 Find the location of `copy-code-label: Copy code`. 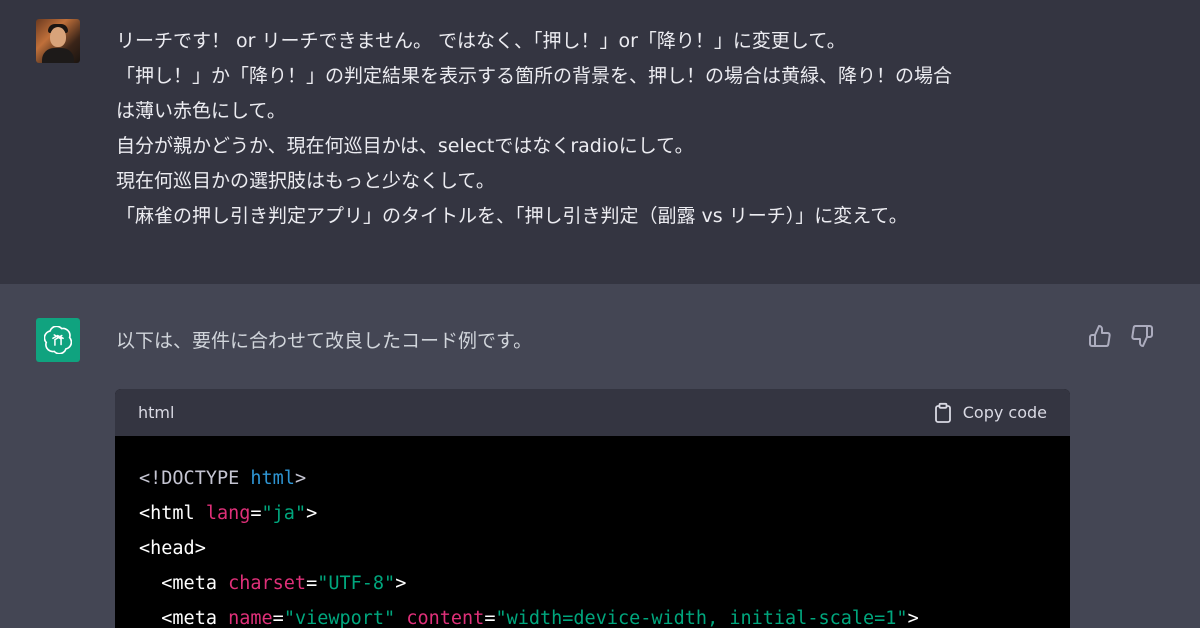

copy-code-label: Copy code is located at coordinates (1004, 412).